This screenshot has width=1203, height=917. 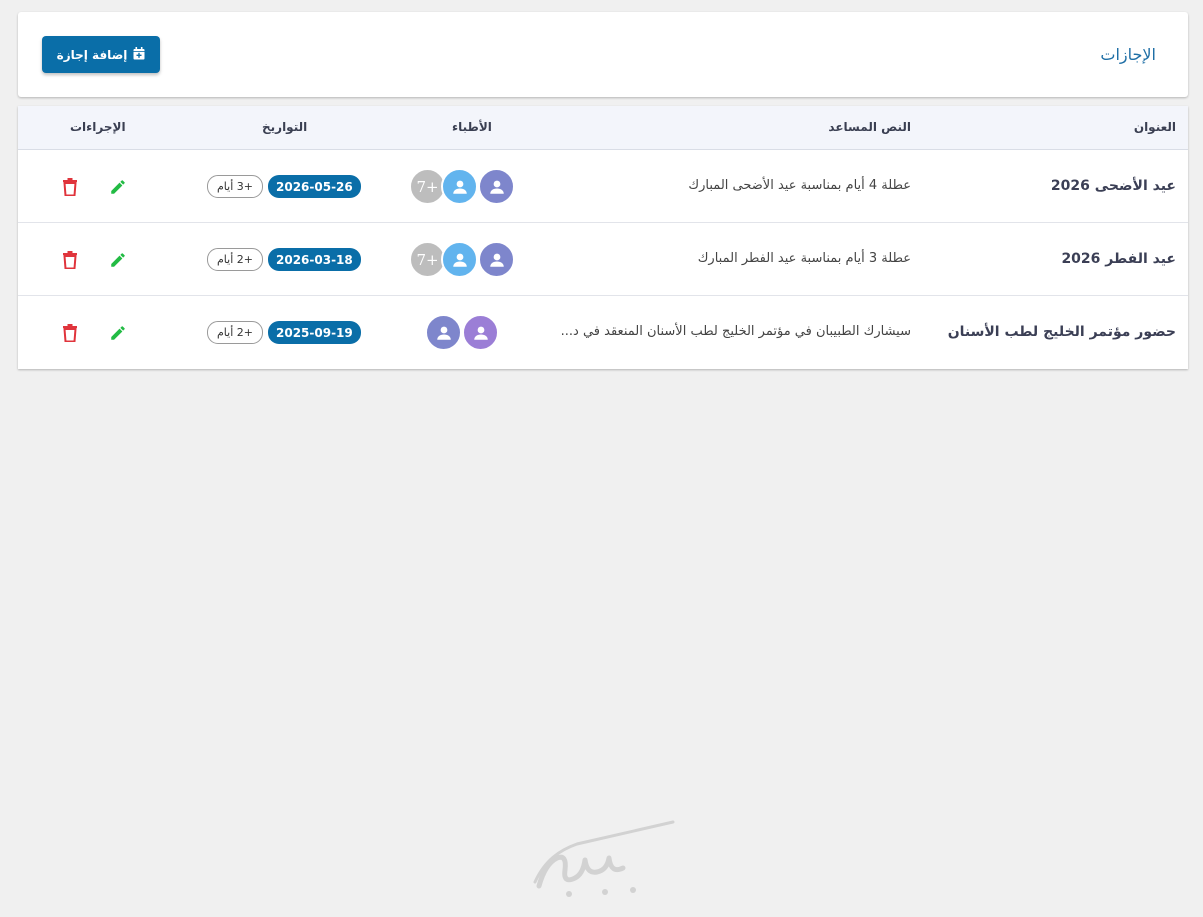 I want to click on extra-days-badge: +3 أيام, so click(x=235, y=186).